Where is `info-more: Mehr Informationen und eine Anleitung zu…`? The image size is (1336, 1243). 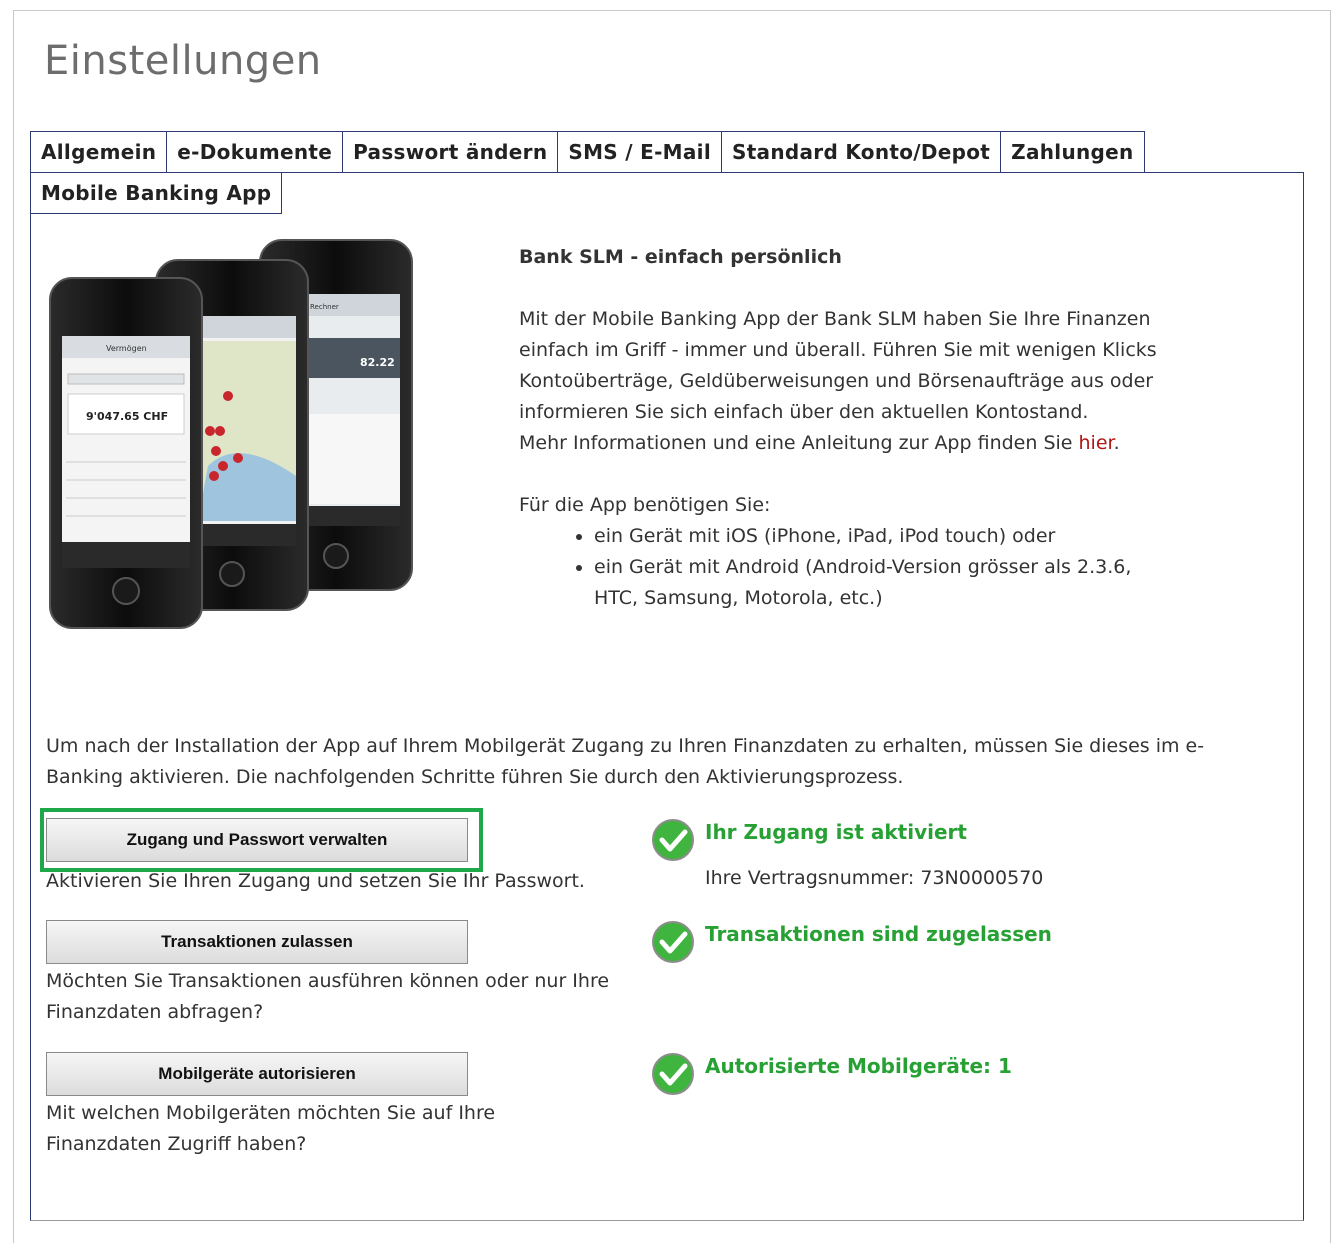
info-more: Mehr Informationen und eine Anleitung zu… is located at coordinates (849, 443).